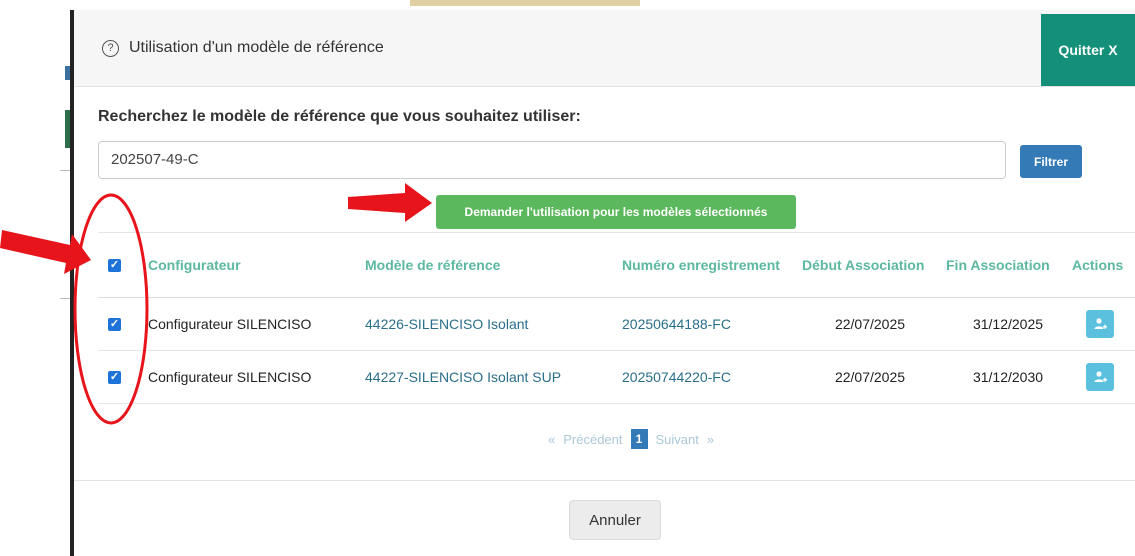  What do you see at coordinates (709, 265) in the screenshot?
I see `column-header-numero: Numéro enregistrement` at bounding box center [709, 265].